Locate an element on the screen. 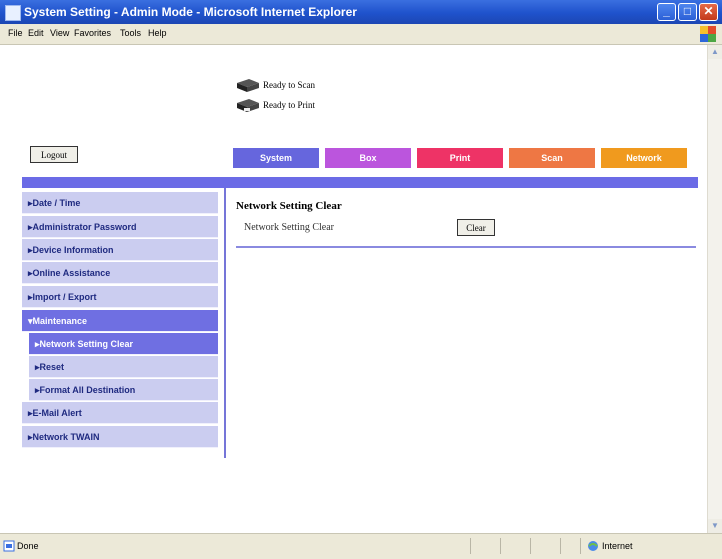 The width and height of the screenshot is (722, 559). sidebar-item-network-setting-clear: ▸Network Setting Clear is located at coordinates (123, 344).